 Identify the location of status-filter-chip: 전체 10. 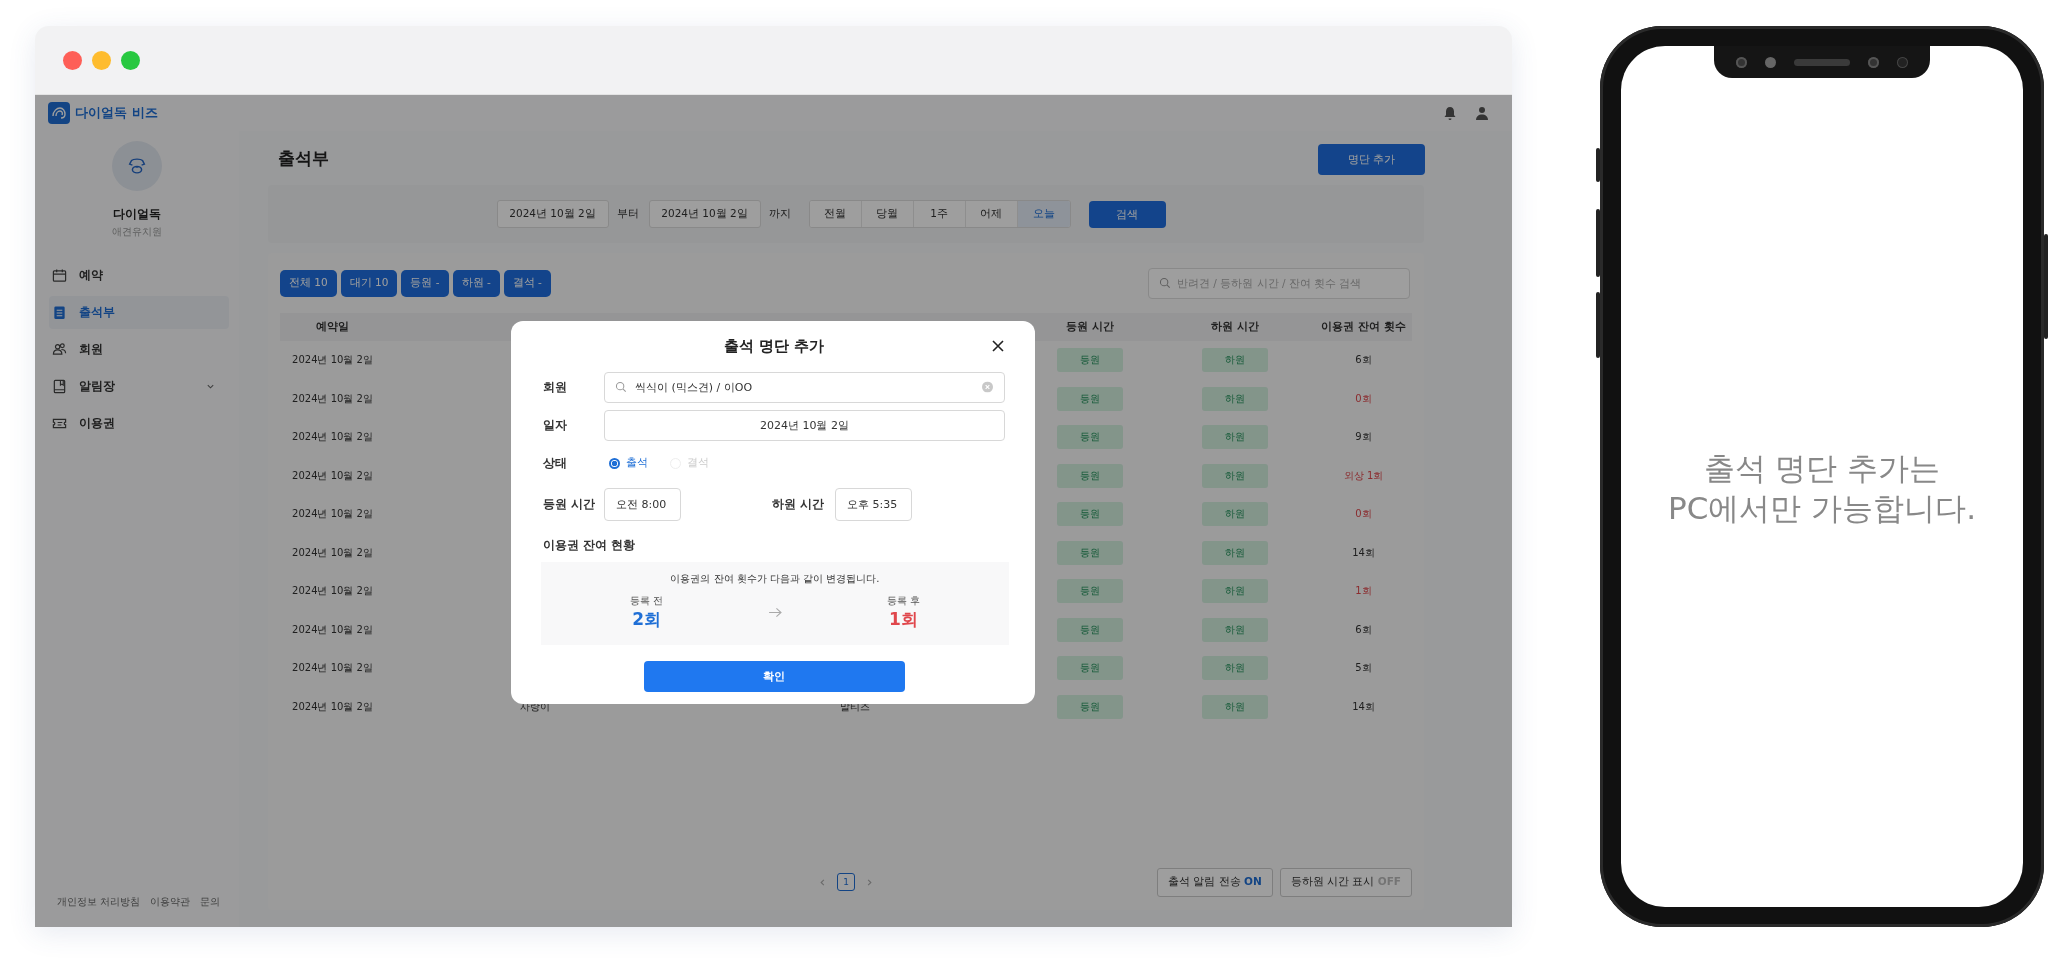
(308, 283).